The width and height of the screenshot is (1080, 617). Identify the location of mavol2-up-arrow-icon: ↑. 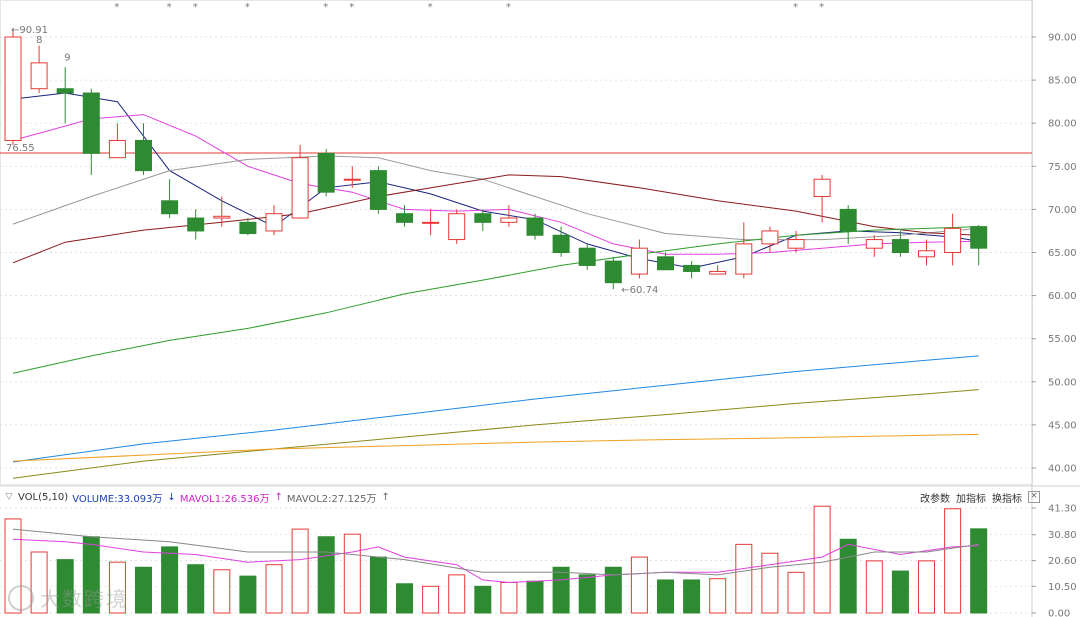
(385, 497).